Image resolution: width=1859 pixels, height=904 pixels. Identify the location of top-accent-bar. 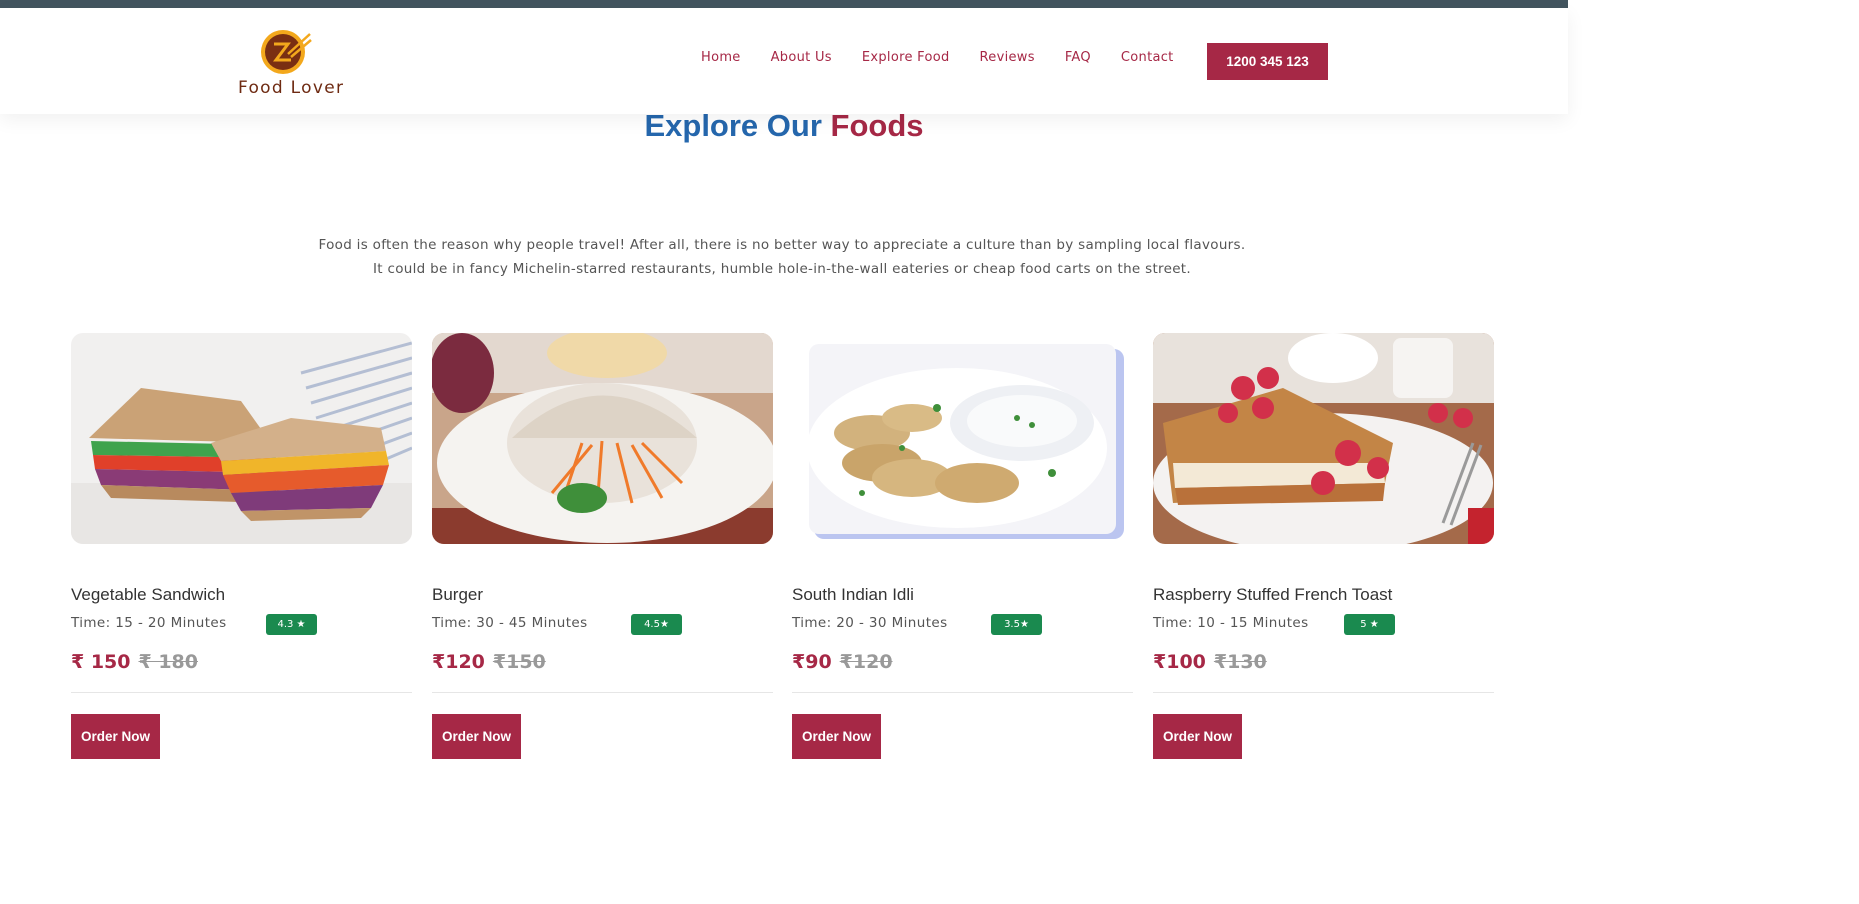
(784, 4).